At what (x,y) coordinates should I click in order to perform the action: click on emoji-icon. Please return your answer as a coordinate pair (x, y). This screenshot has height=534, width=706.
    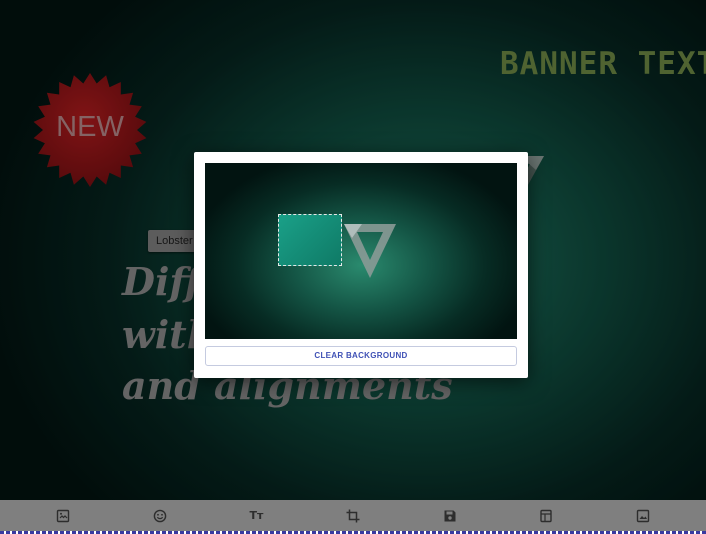
    Looking at the image, I should click on (160, 515).